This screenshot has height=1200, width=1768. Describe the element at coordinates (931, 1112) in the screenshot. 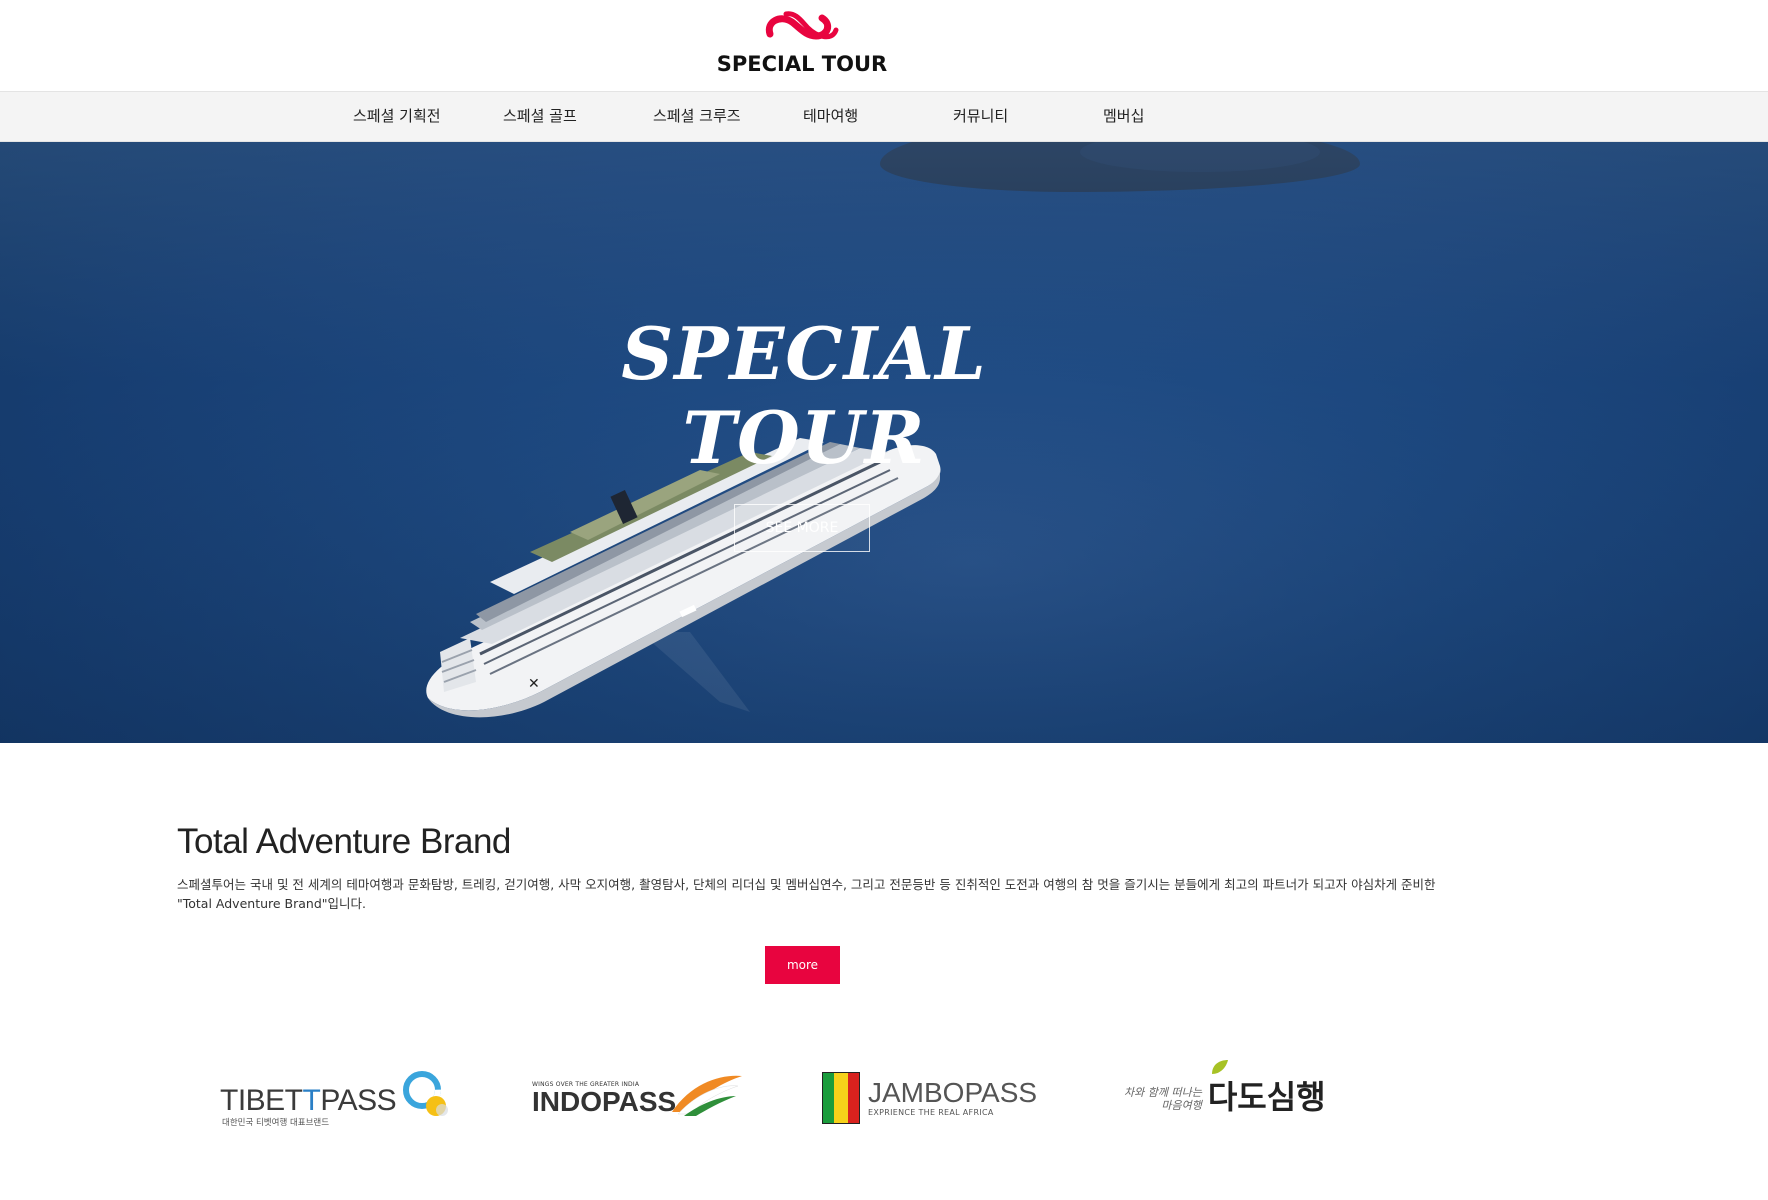

I see `jambopass-tagline: EXPRIENCE THE REAL AFRICA` at that location.